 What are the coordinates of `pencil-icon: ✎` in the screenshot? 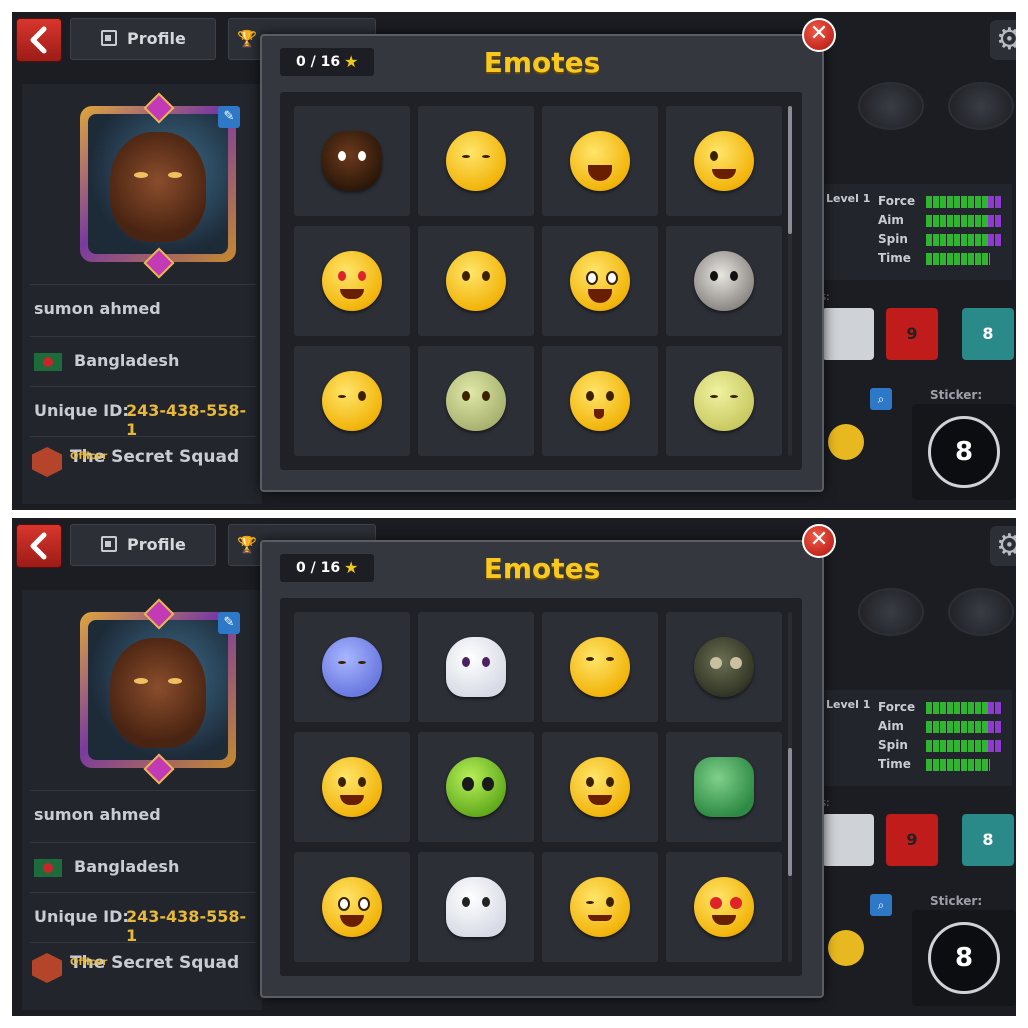 It's located at (229, 622).